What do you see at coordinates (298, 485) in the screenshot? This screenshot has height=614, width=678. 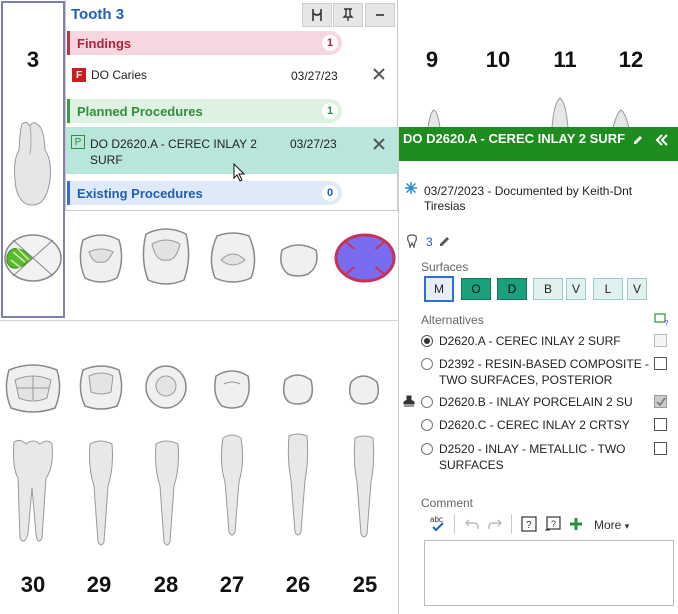 I see `tooth-26-side-image` at bounding box center [298, 485].